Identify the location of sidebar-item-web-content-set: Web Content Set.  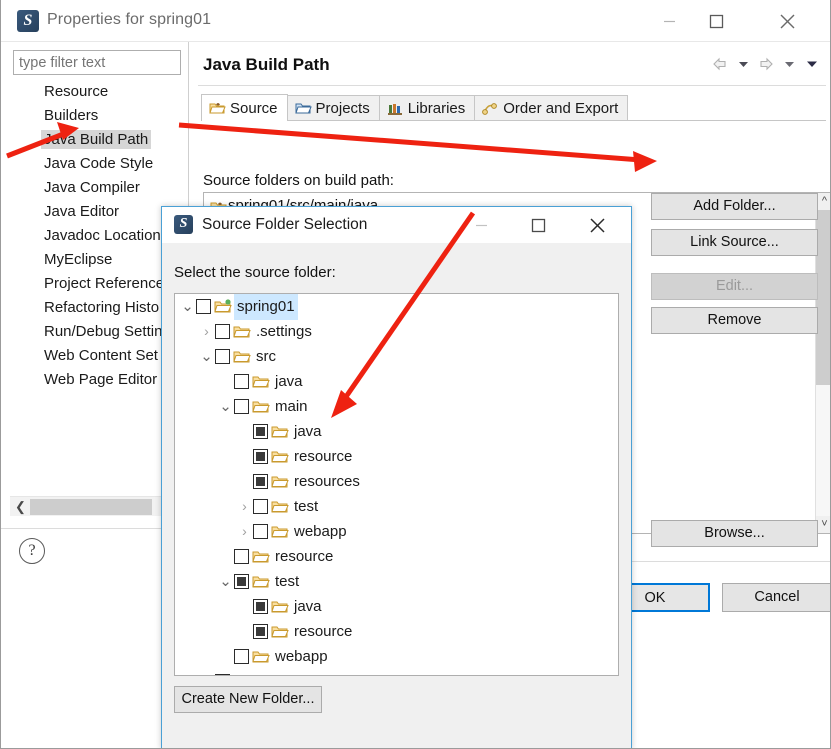
(96, 356).